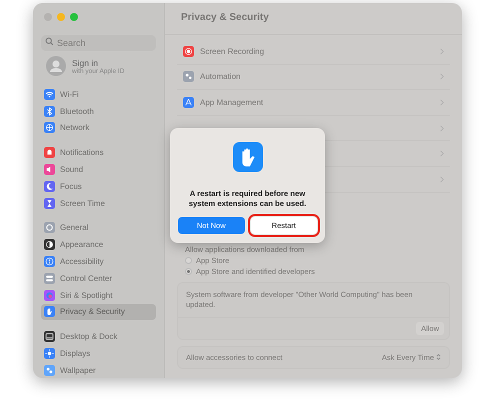  What do you see at coordinates (313, 19) in the screenshot?
I see `window-title: Privacy & Security` at bounding box center [313, 19].